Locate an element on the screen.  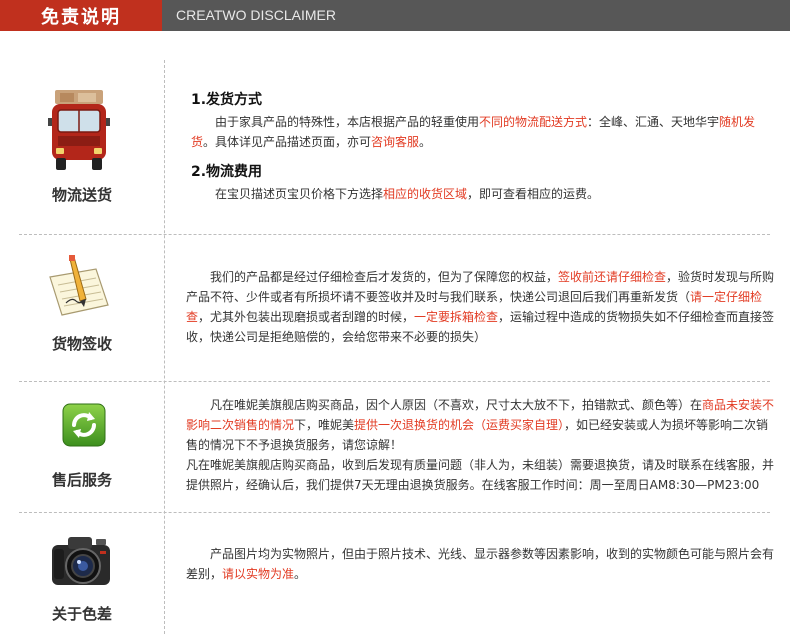
text-run: 。具体详见产品描述页面，亦可 is located at coordinates (287, 142).